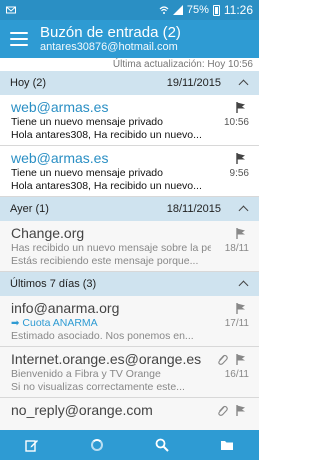 Image resolution: width=320 pixels, height=460 pixels. What do you see at coordinates (65, 308) in the screenshot?
I see `mail-sender: info@anarma.org` at bounding box center [65, 308].